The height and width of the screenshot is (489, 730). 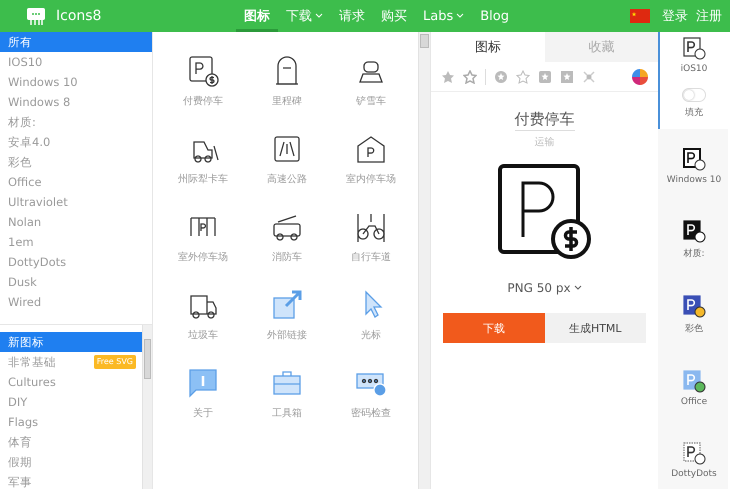 What do you see at coordinates (694, 328) in the screenshot?
I see `style-label: 彩色` at bounding box center [694, 328].